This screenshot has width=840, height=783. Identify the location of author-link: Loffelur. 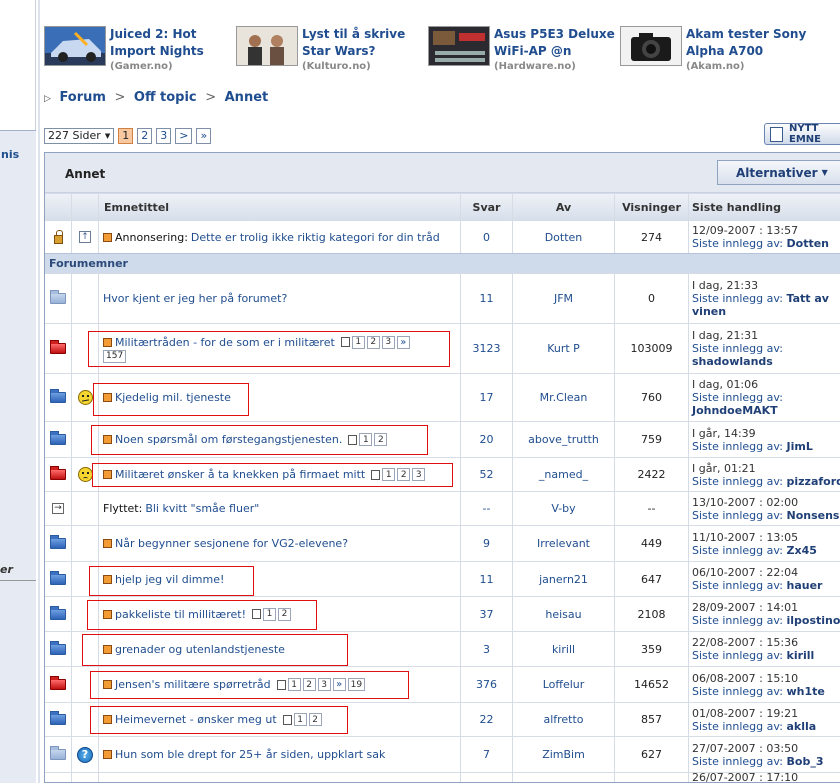
(564, 684).